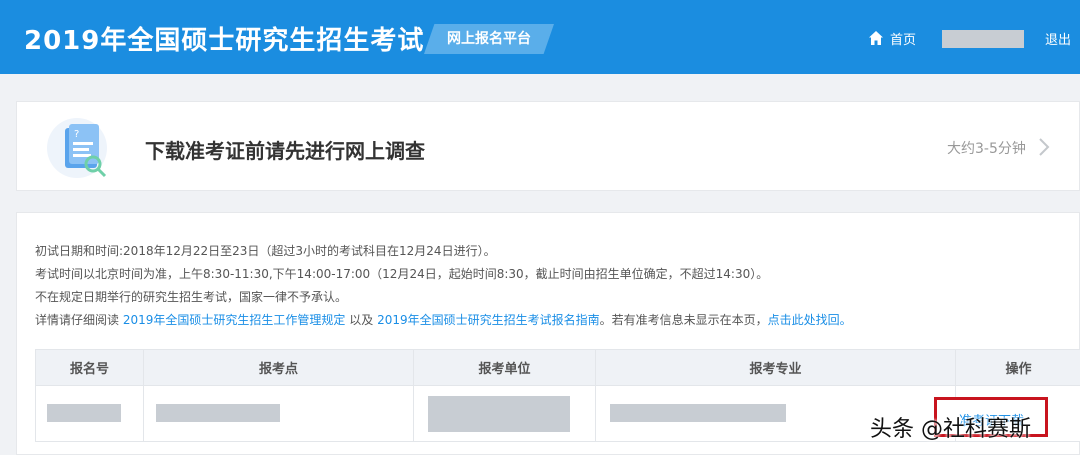  Describe the element at coordinates (903, 40) in the screenshot. I see `home-link-label: 首页` at that location.